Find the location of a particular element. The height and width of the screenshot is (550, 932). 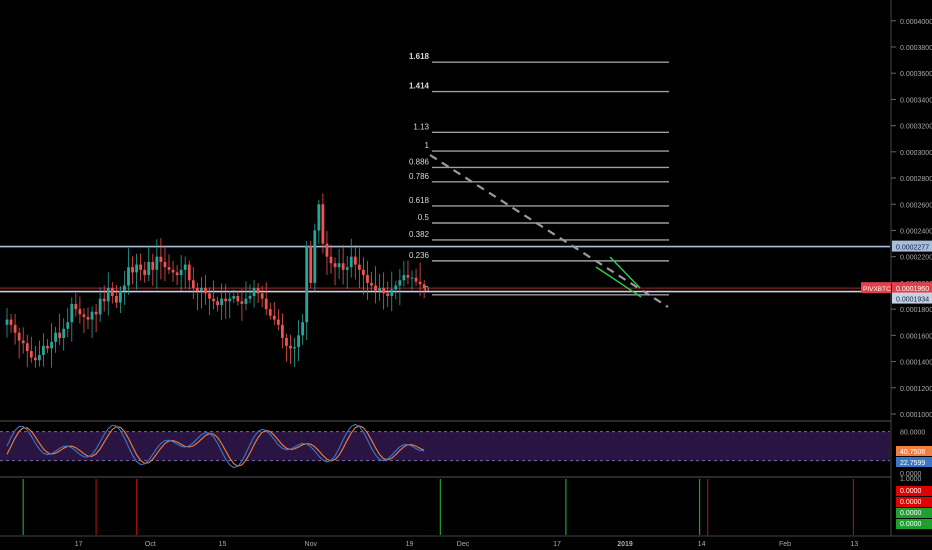

time-axis-label: 19 is located at coordinates (410, 544).